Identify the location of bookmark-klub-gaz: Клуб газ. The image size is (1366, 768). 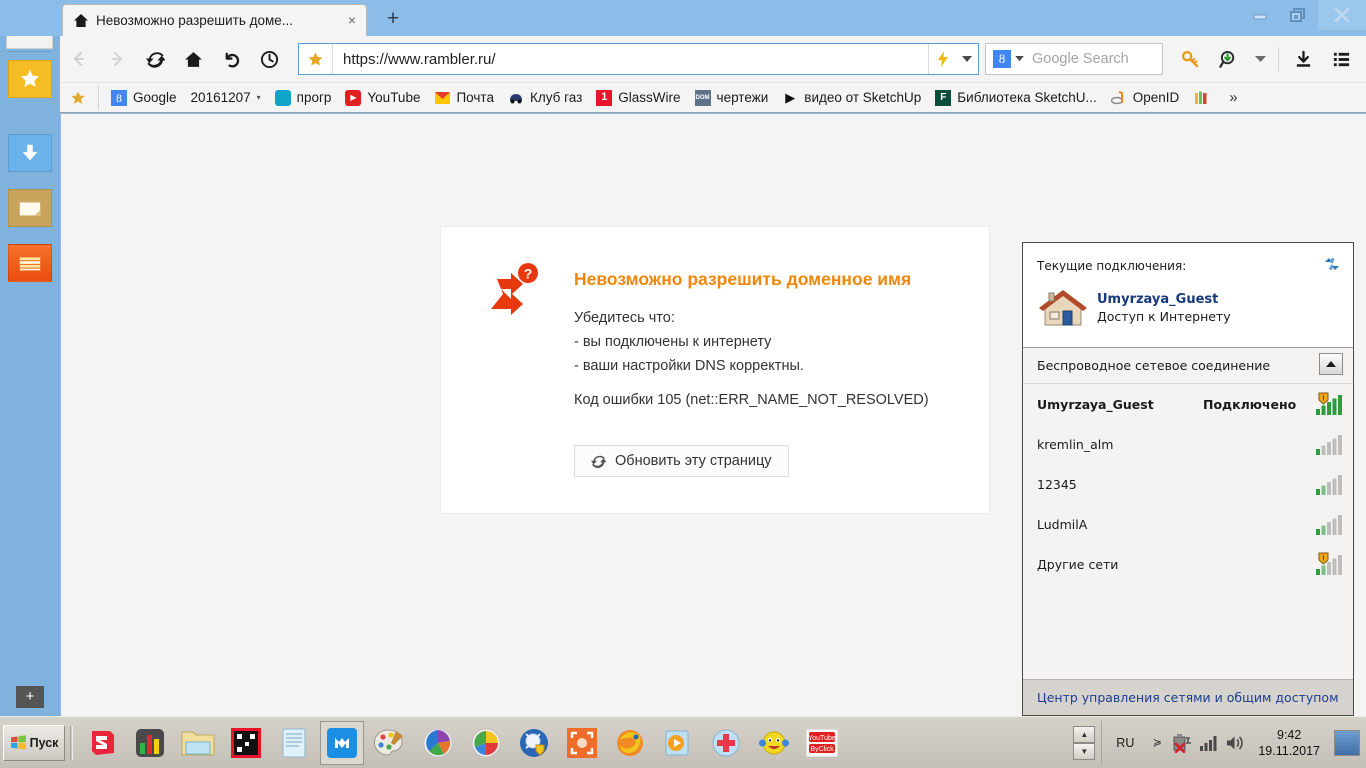
(545, 98).